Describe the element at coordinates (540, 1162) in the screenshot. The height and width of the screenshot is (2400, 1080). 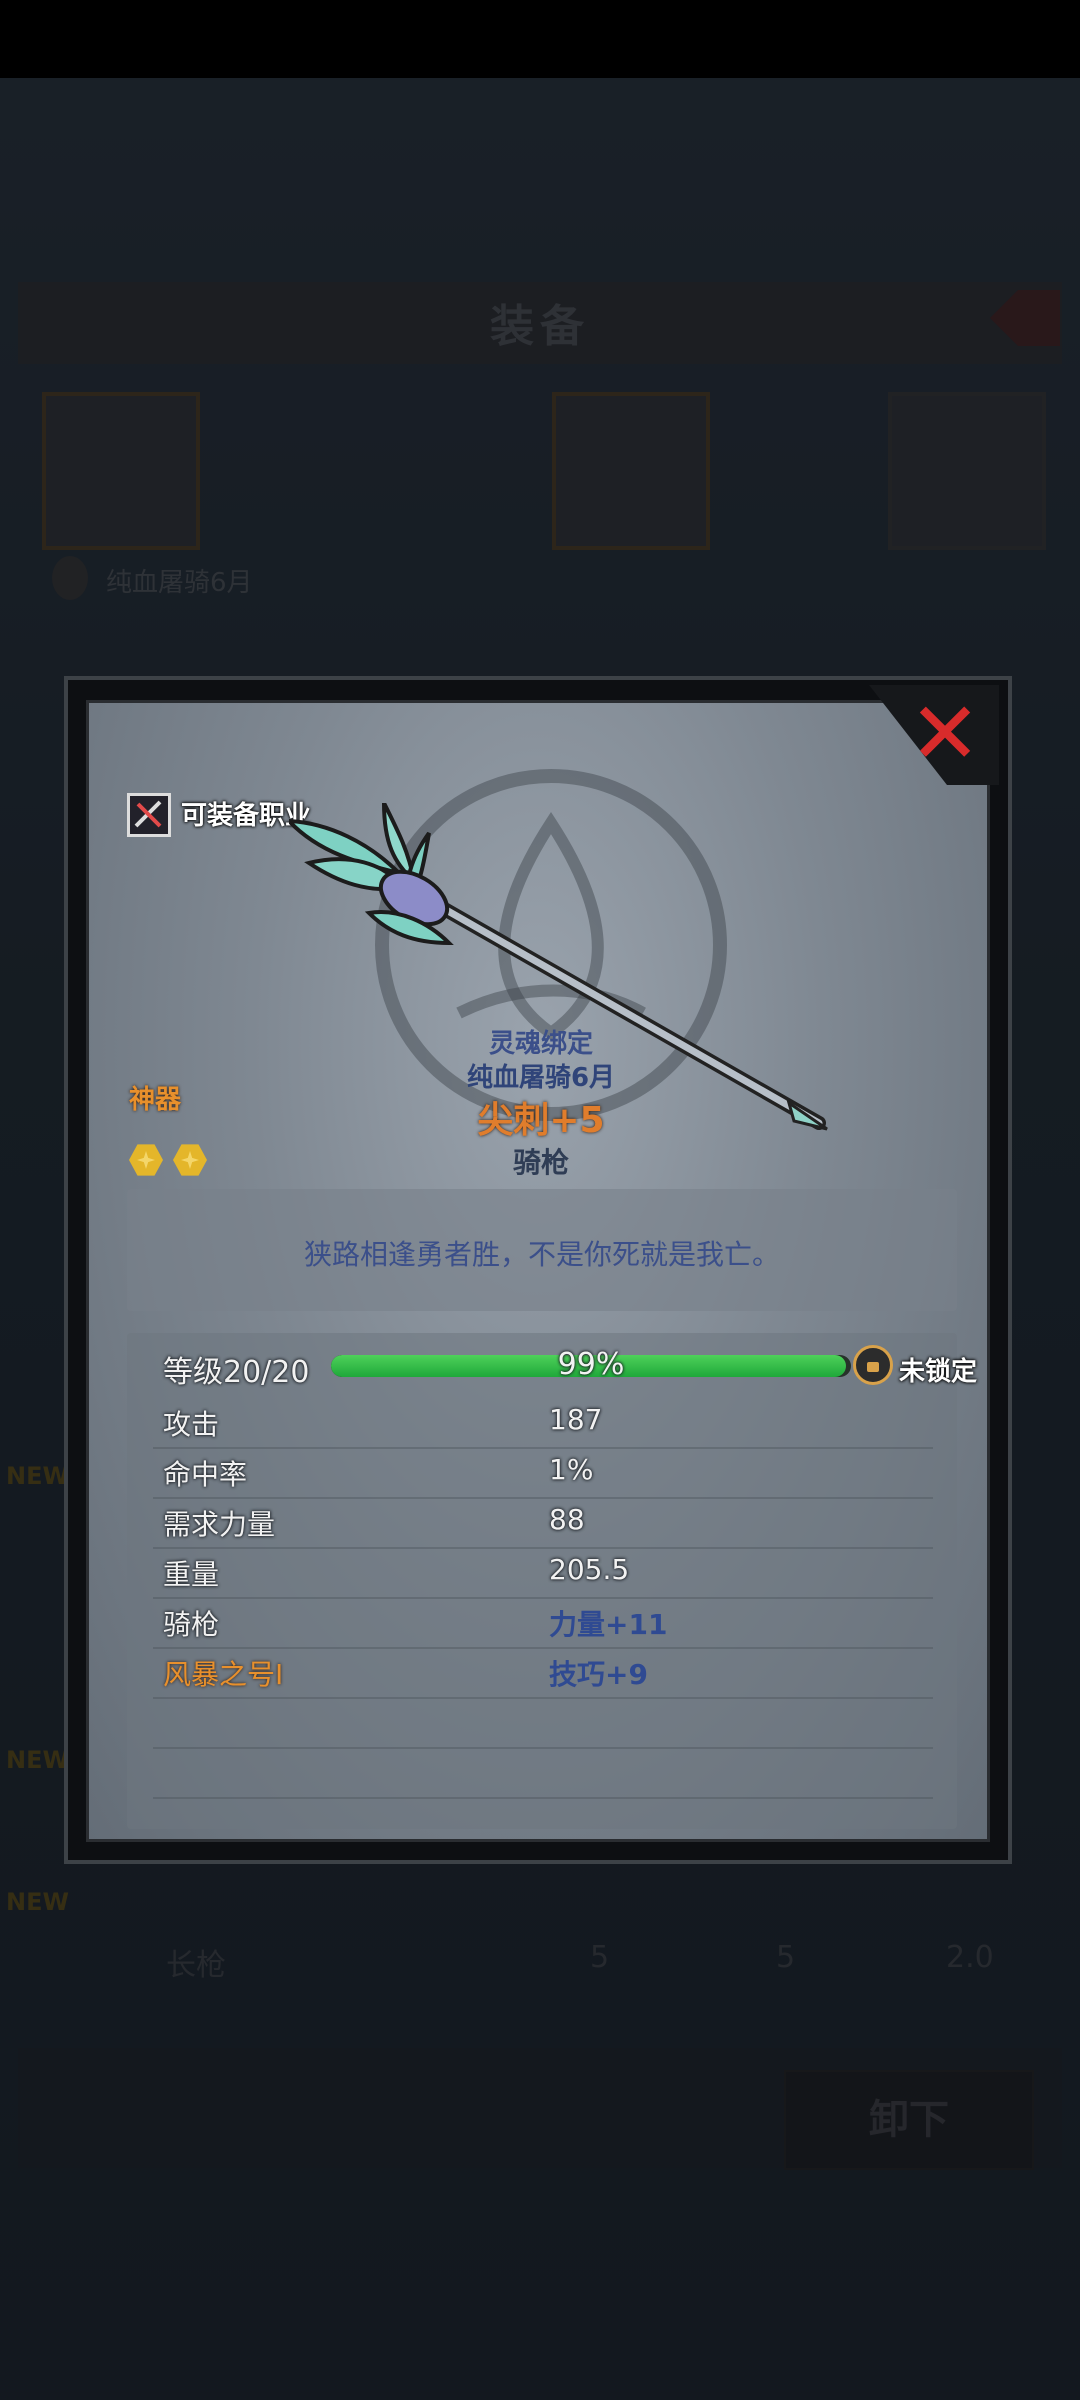
I see `item-type: 骑枪` at that location.